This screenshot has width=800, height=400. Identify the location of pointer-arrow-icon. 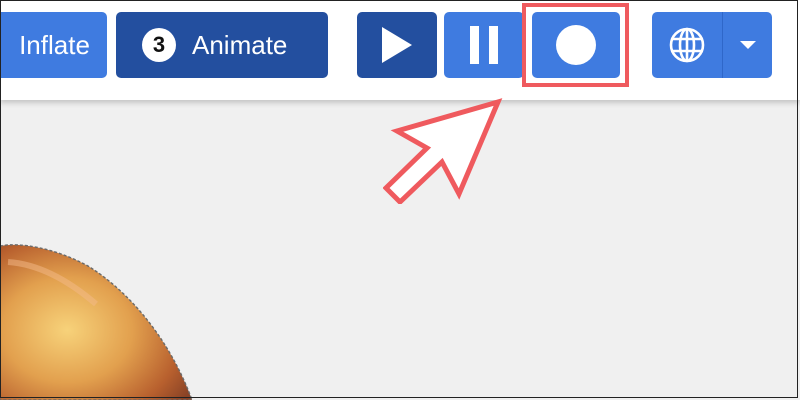
(443, 151).